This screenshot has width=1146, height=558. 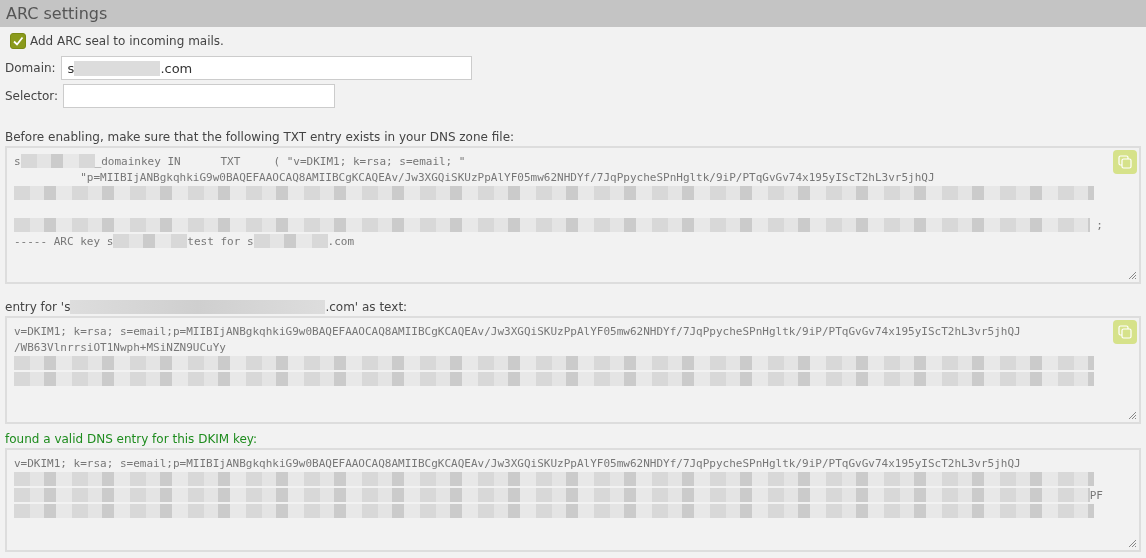 What do you see at coordinates (220, 241) in the screenshot?
I see `code-text: test for s` at bounding box center [220, 241].